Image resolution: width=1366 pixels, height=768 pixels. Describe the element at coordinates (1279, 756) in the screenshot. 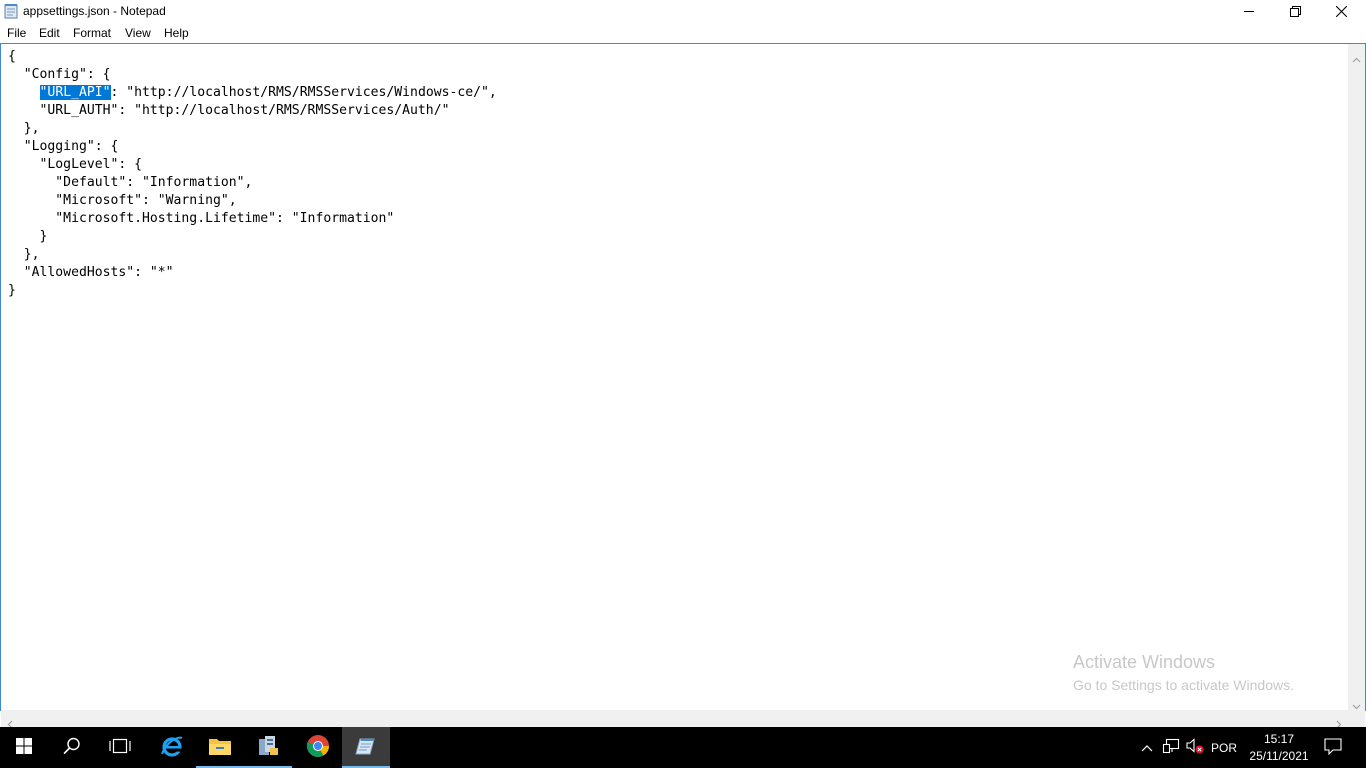

I see `clock-date: 25/11/2021` at that location.